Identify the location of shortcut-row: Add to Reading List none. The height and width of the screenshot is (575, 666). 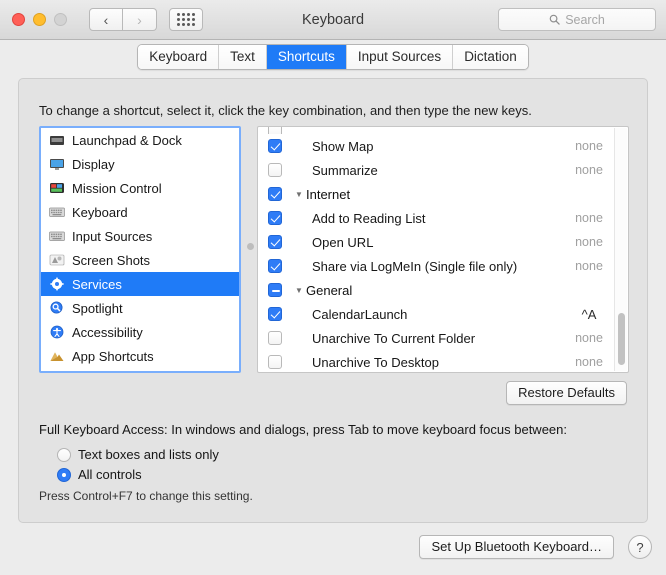
(443, 218).